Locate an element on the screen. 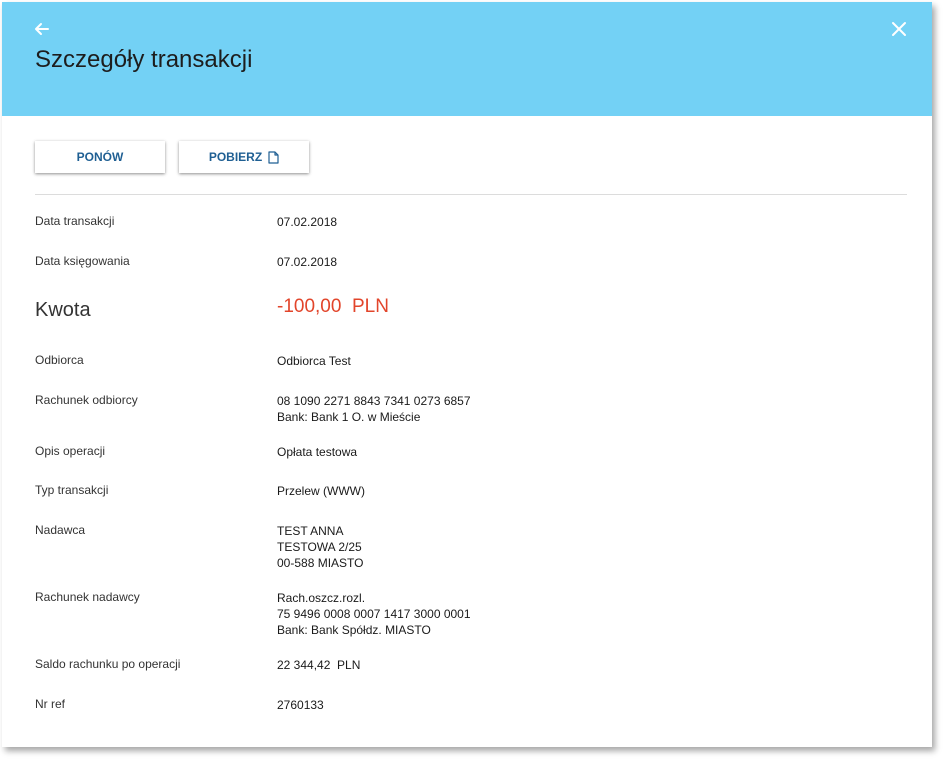 The image size is (947, 761). sender-account-number: 75 9496 0008 0007 1417 3000 0001 is located at coordinates (374, 614).